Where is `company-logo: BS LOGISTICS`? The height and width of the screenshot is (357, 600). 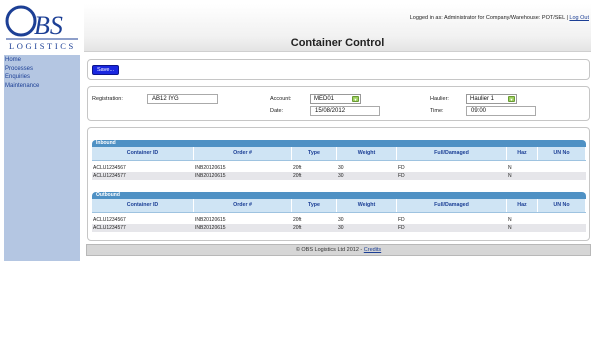
company-logo: BS LOGISTICS is located at coordinates (42, 29).